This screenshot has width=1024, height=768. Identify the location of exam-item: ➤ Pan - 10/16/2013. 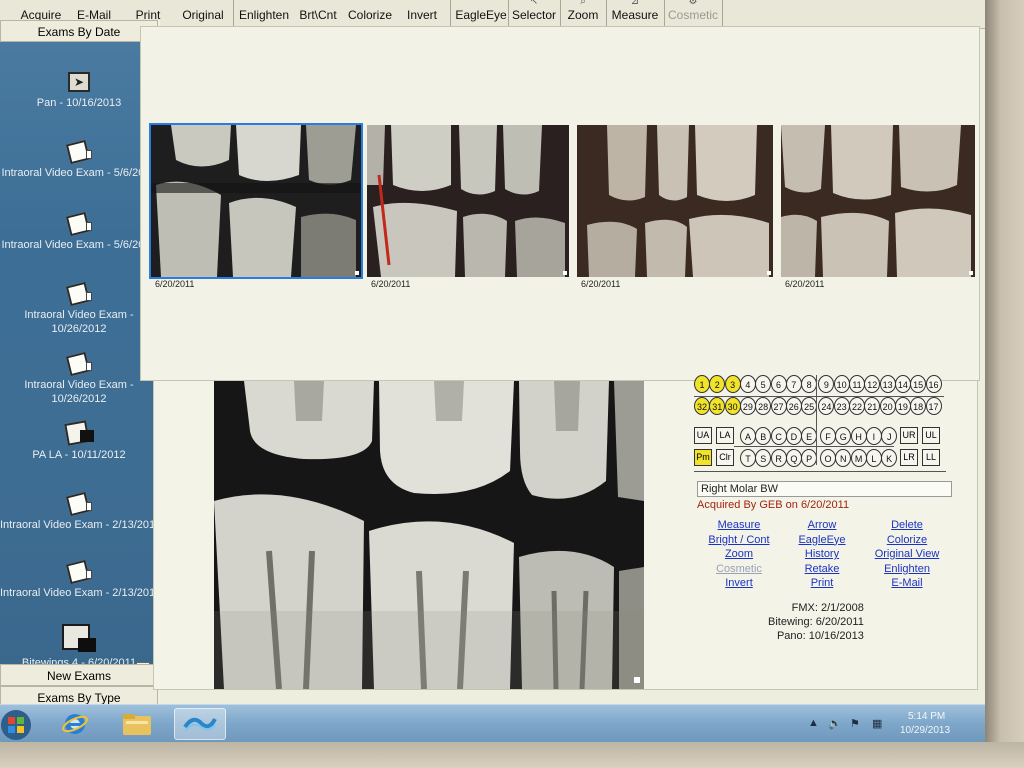
(79, 90).